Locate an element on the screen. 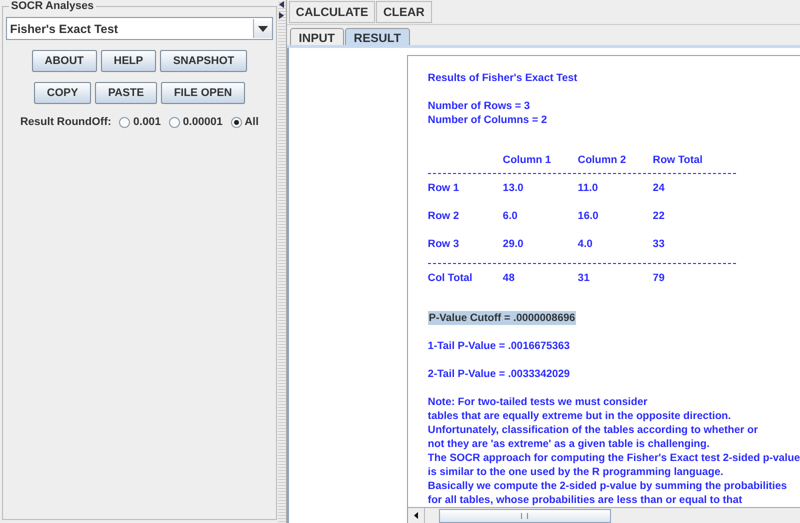 Image resolution: width=800 pixels, height=523 pixels. note-line: The SOCR approach for computing the Fisher's Exact test 2-sided p-value is located at coordinates (614, 458).